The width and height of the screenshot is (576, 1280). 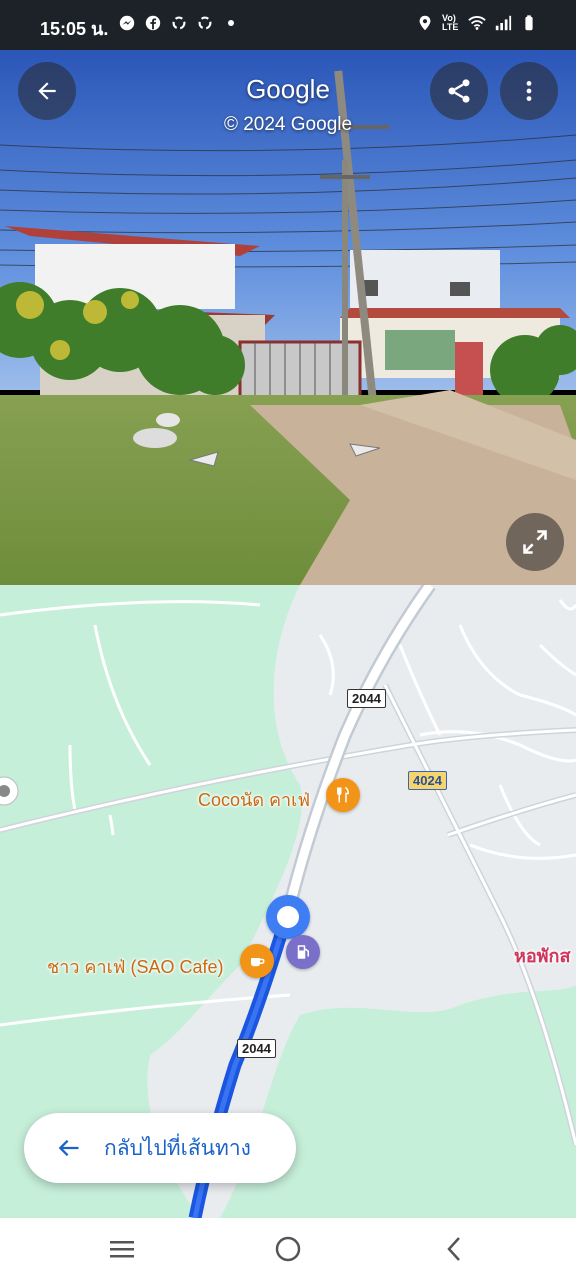 I want to click on restaurant-pin, so click(x=343, y=795).